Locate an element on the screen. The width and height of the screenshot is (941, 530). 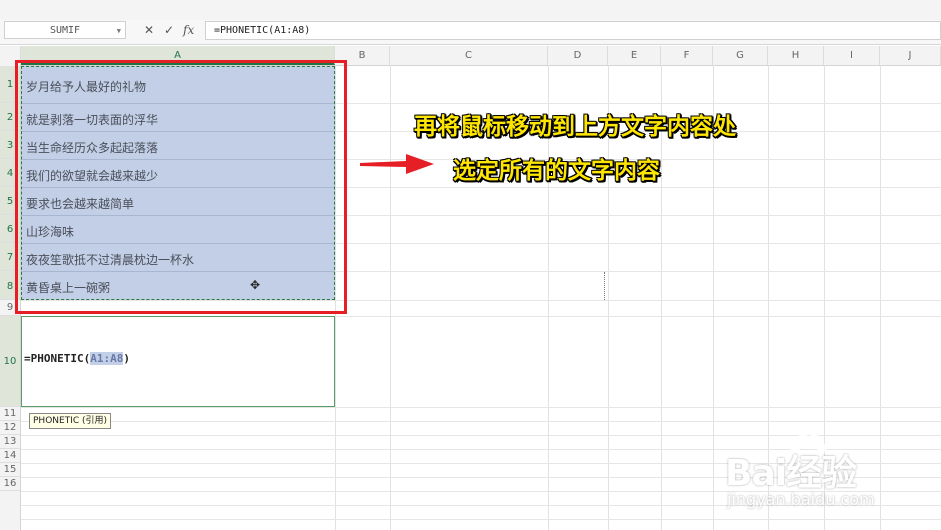
cell-a10-formula: =PHONETIC(A1:A8) is located at coordinates (77, 358).